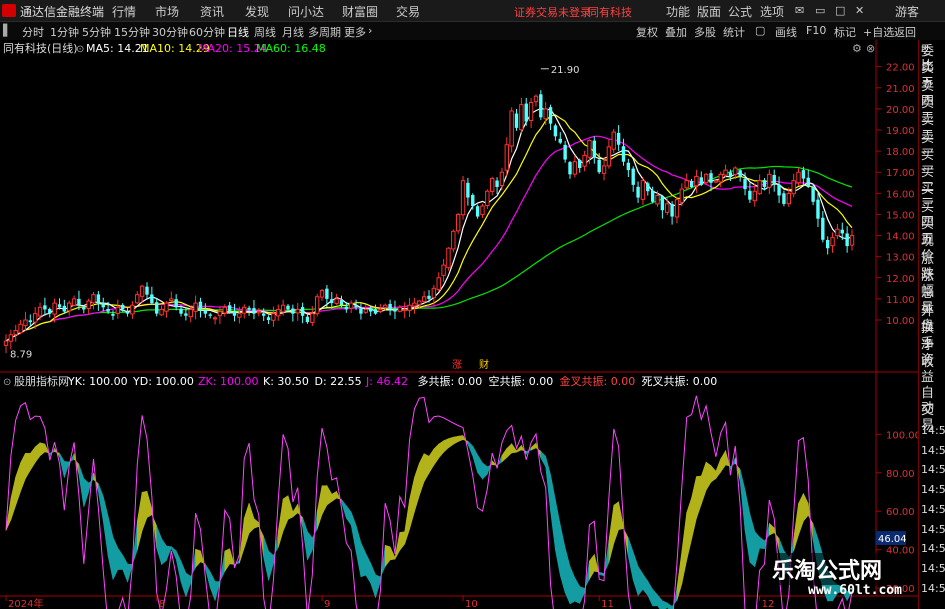 The image size is (945, 609). I want to click on menu-news: 资讯, so click(212, 11).